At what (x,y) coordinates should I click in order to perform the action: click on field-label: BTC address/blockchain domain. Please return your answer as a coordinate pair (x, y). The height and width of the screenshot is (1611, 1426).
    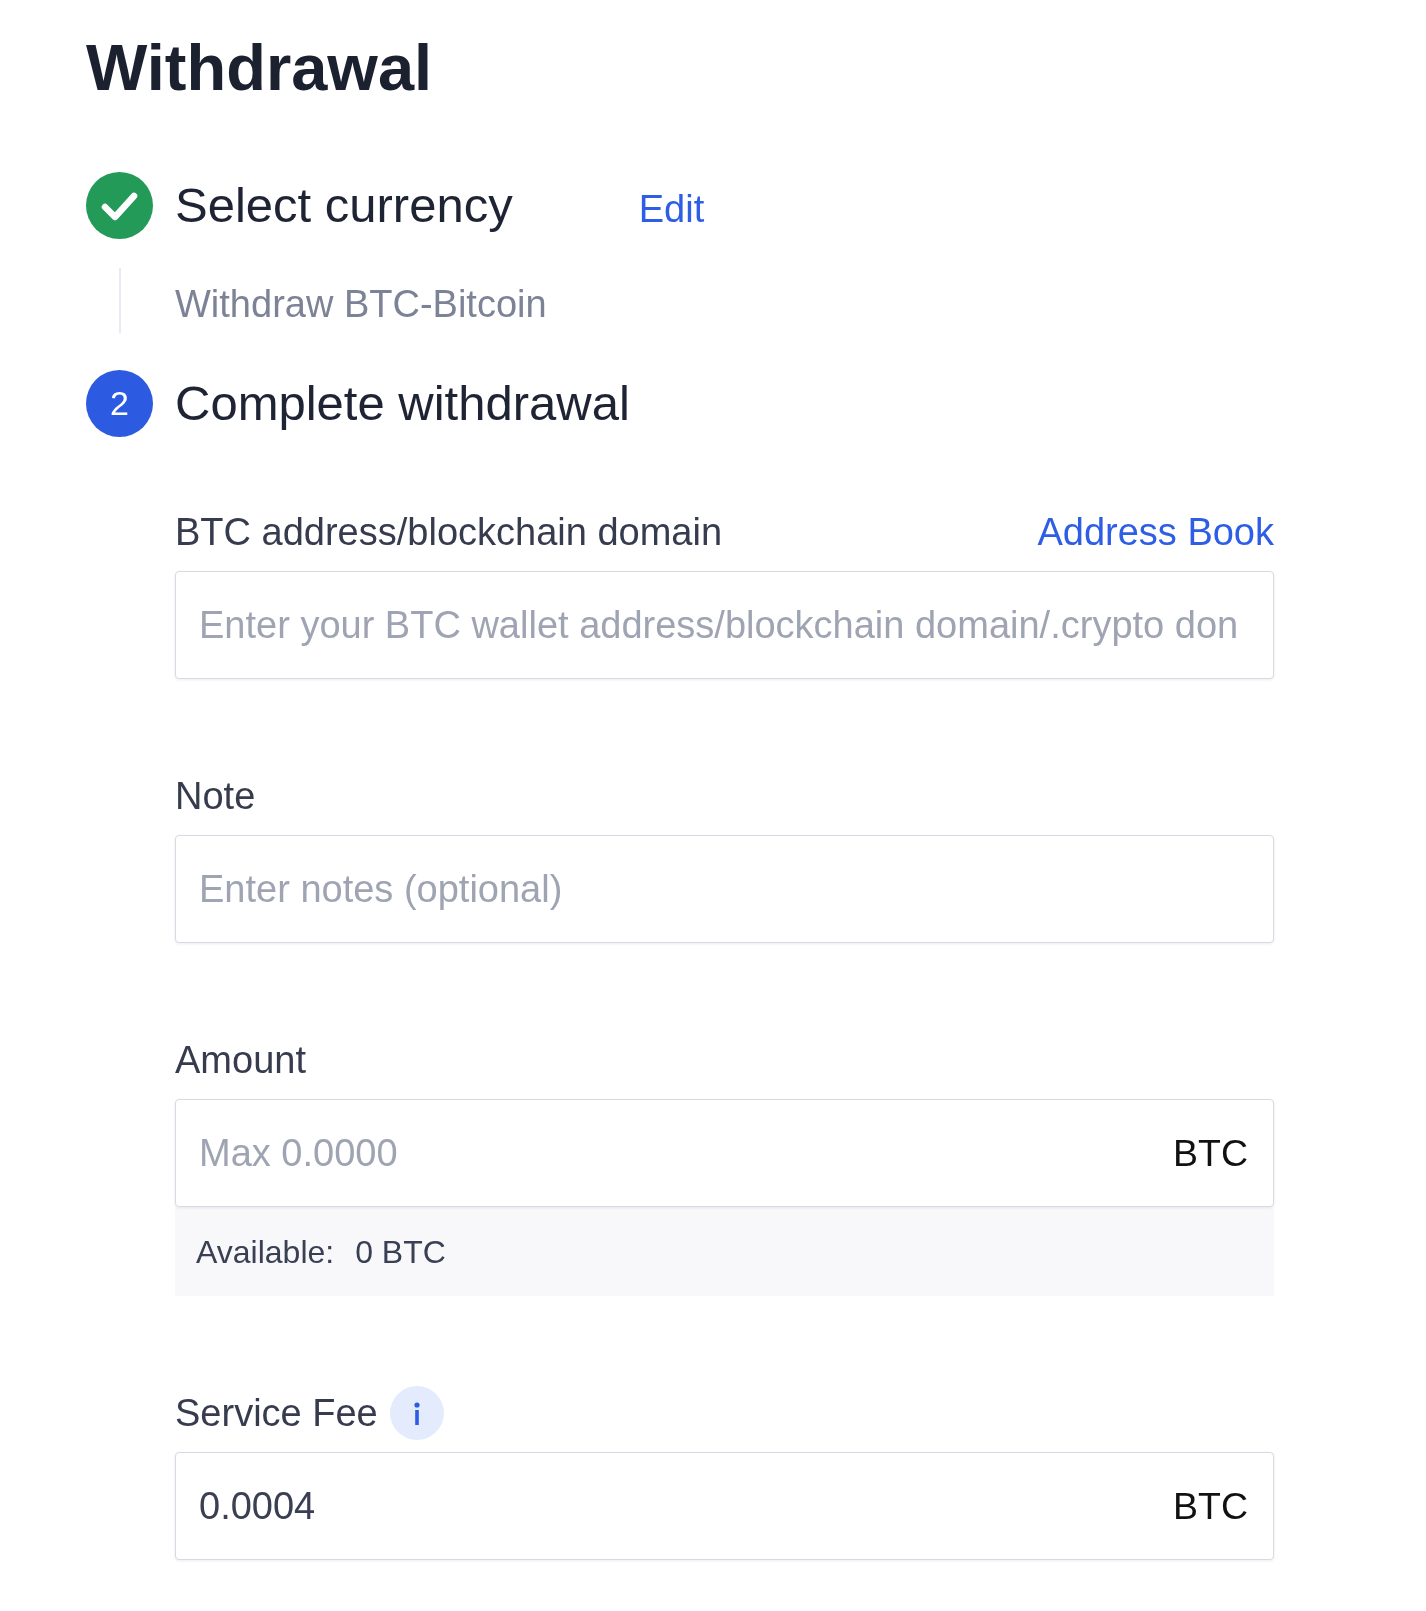
    Looking at the image, I should click on (449, 532).